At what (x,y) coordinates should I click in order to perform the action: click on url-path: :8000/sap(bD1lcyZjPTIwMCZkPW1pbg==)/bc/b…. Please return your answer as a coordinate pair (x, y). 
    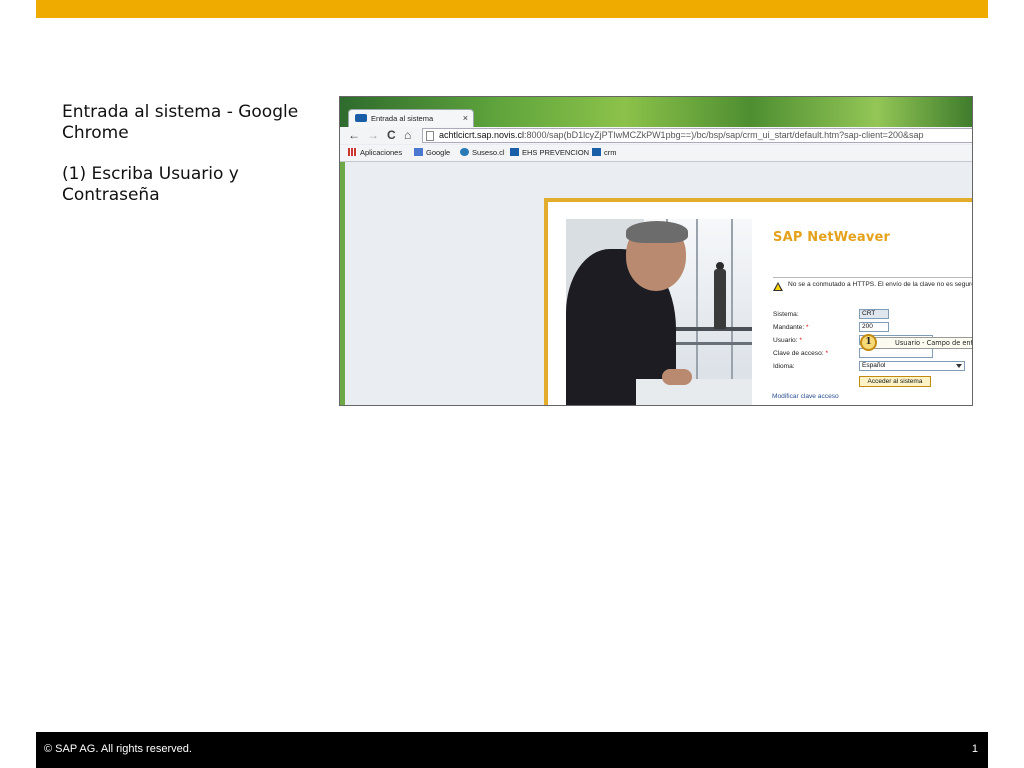
    Looking at the image, I should click on (724, 135).